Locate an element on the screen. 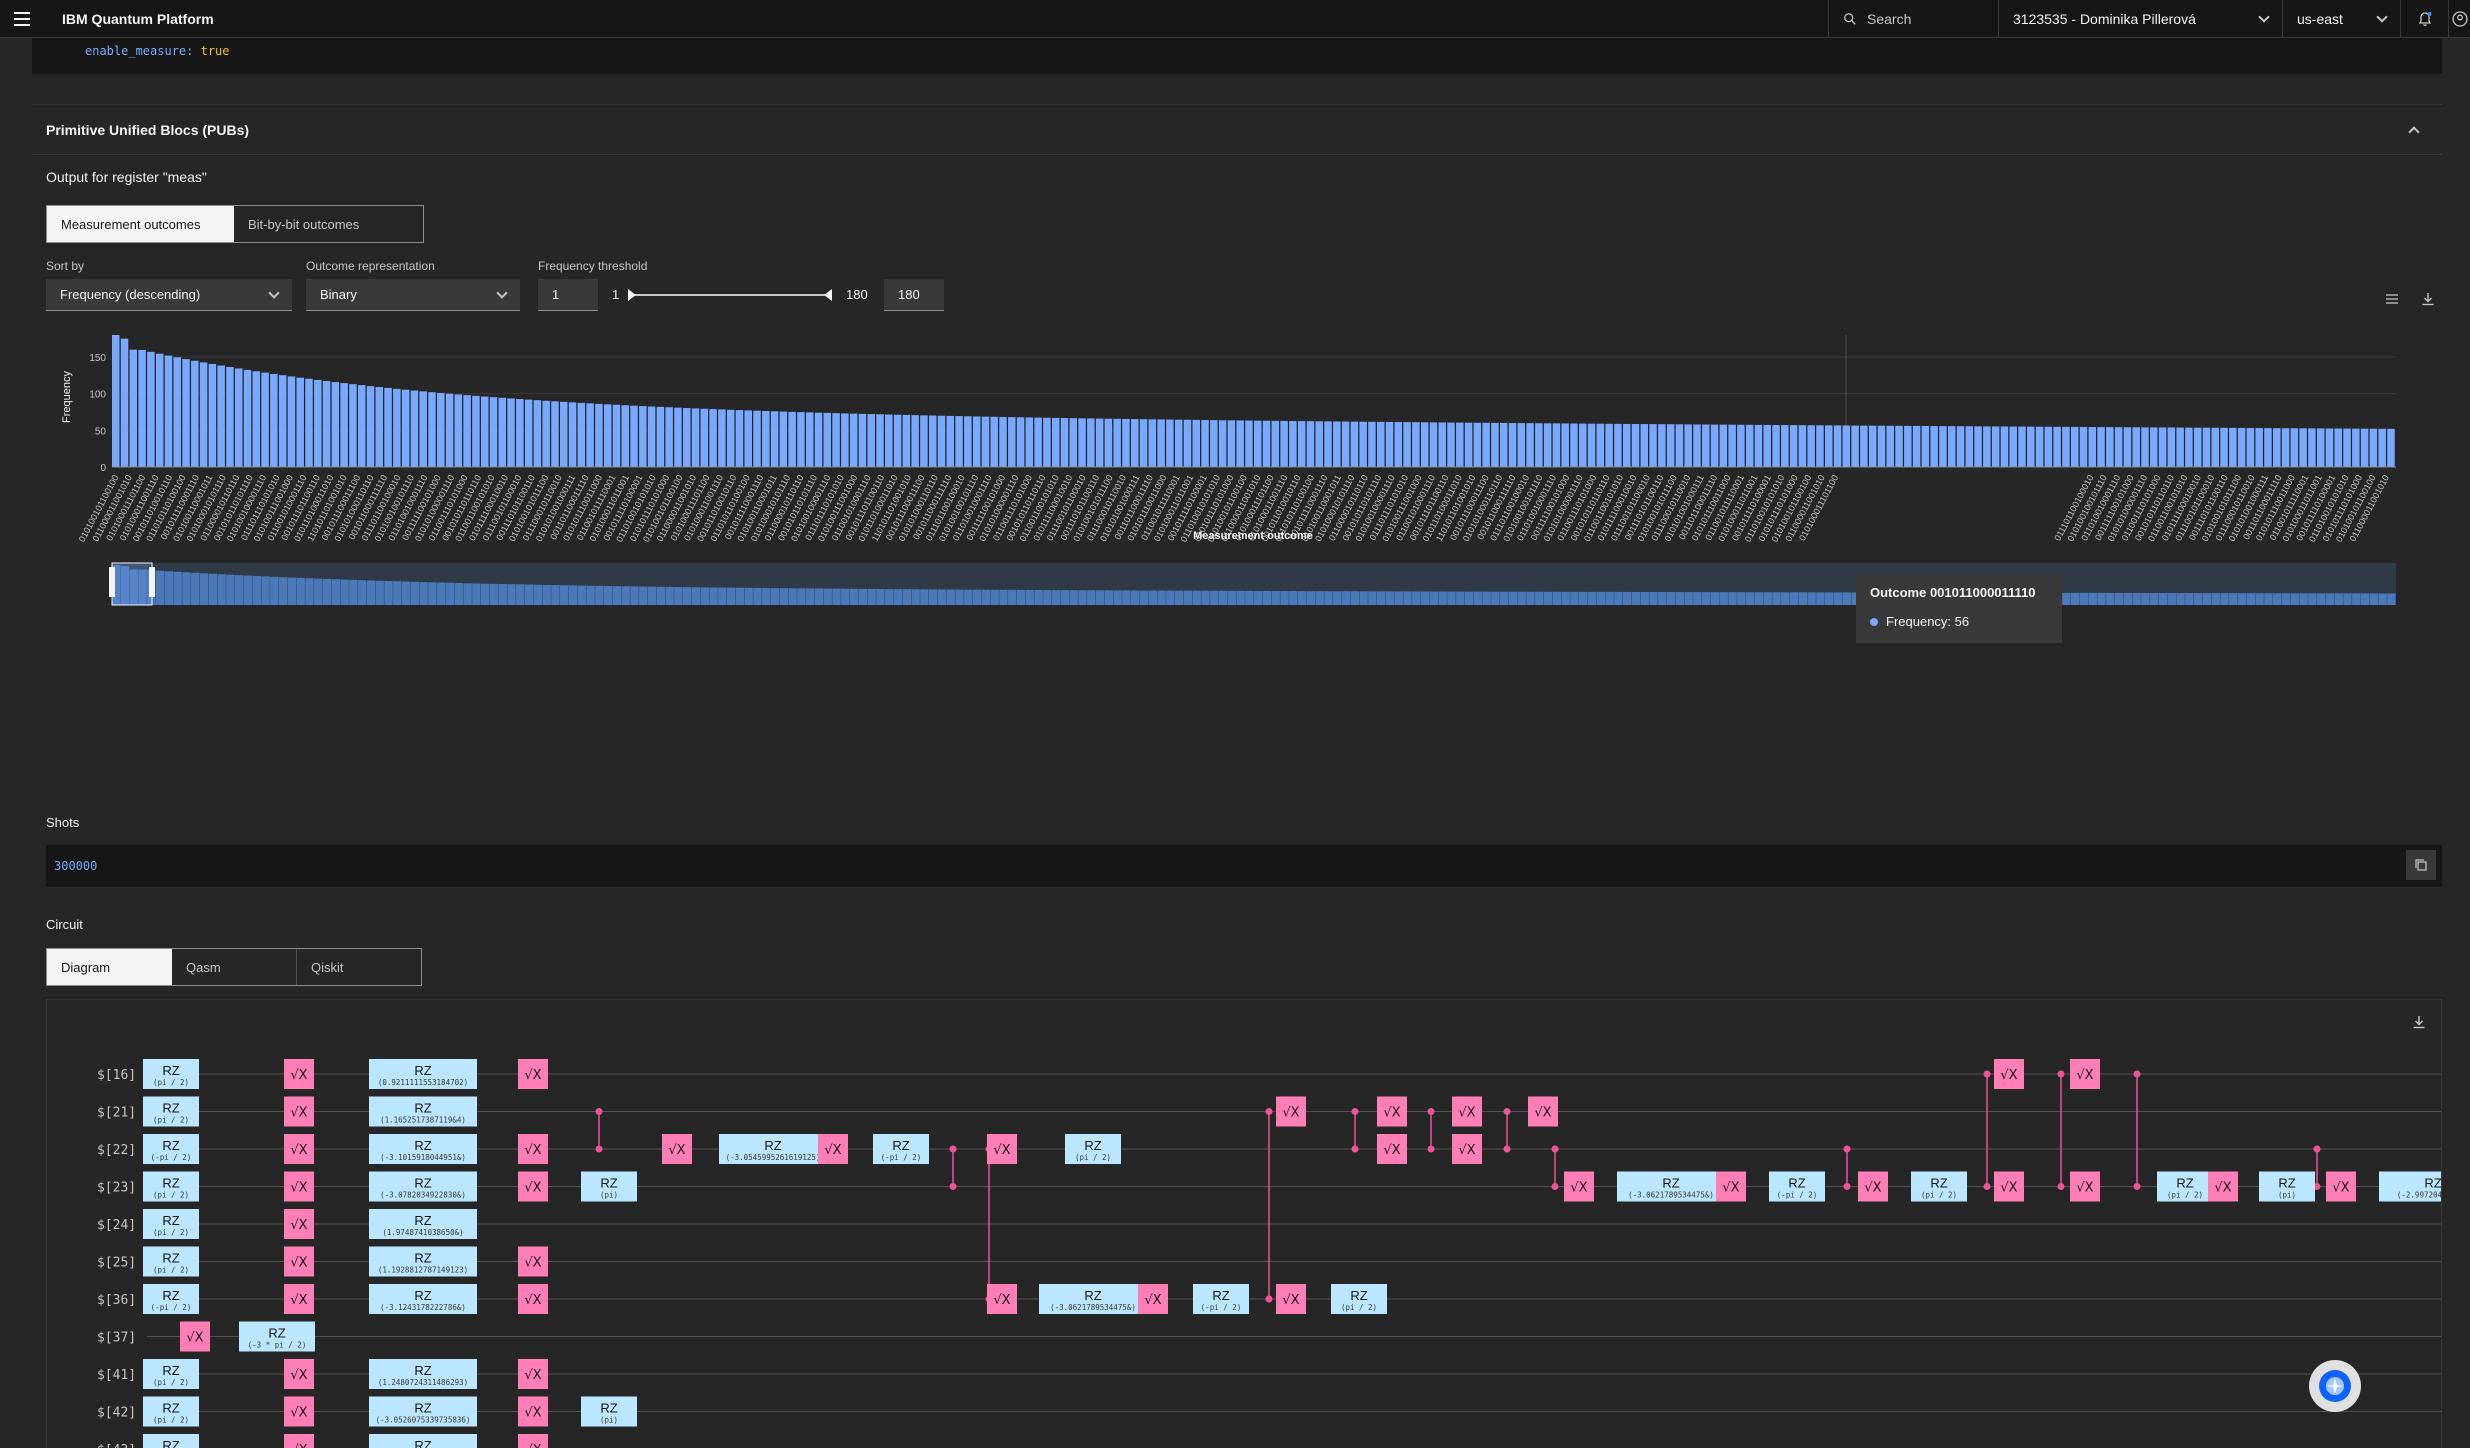 The width and height of the screenshot is (2470, 1448). rz-gate: RZ(-3.1015918044951&) is located at coordinates (423, 1149).